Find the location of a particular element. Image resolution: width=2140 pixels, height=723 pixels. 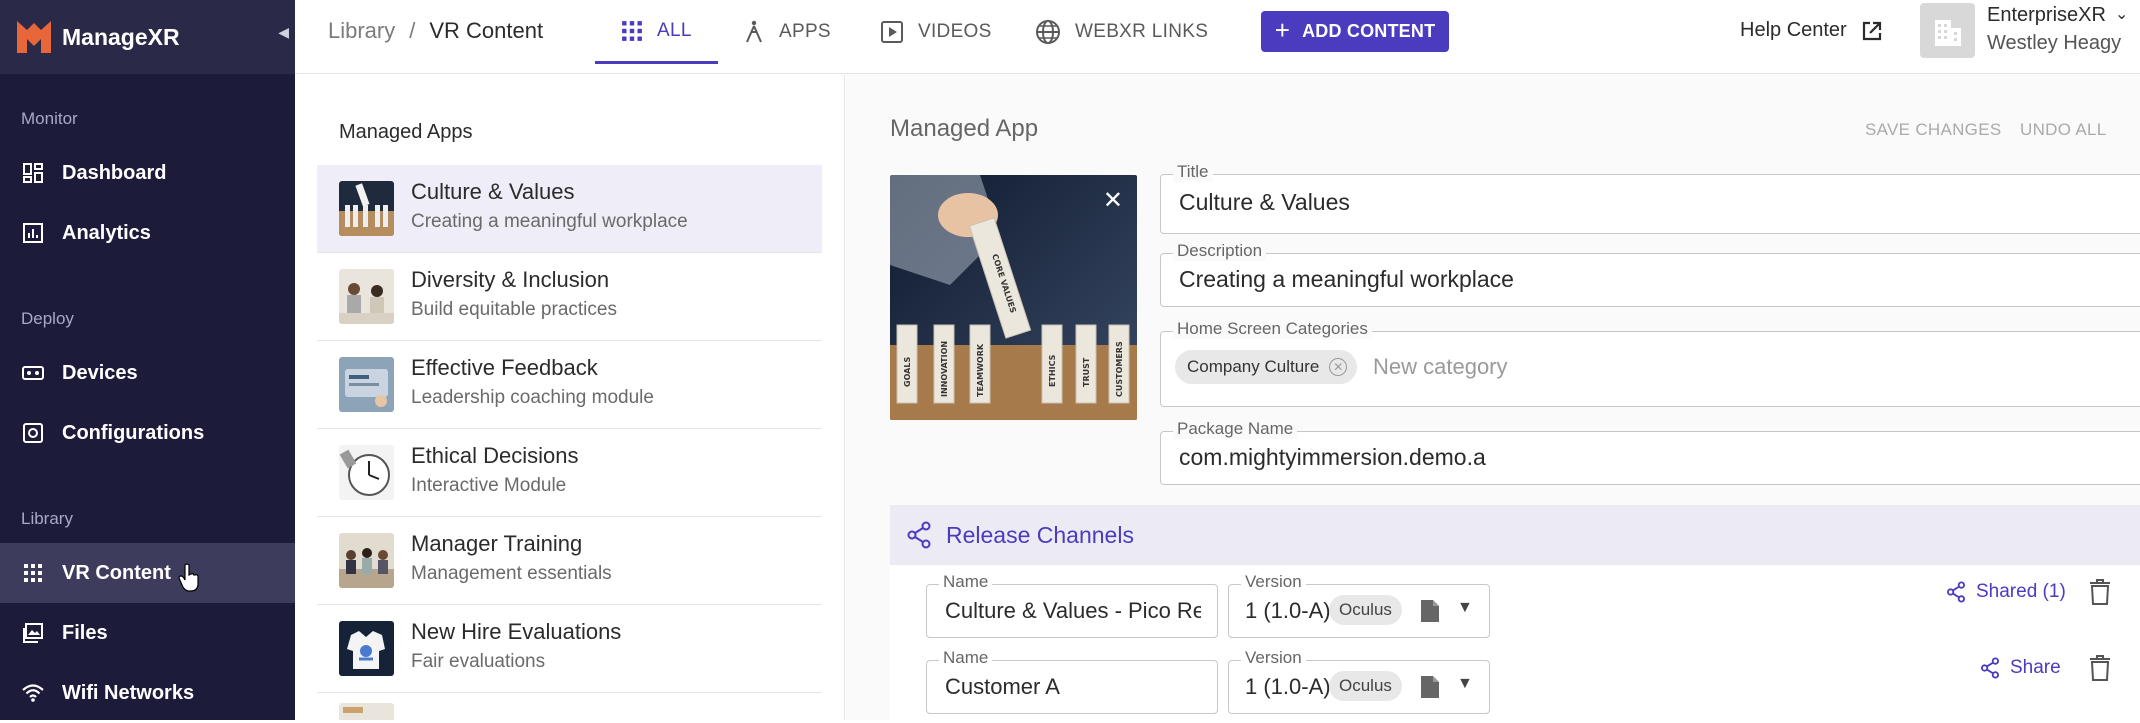

devices-icon is located at coordinates (33, 373).